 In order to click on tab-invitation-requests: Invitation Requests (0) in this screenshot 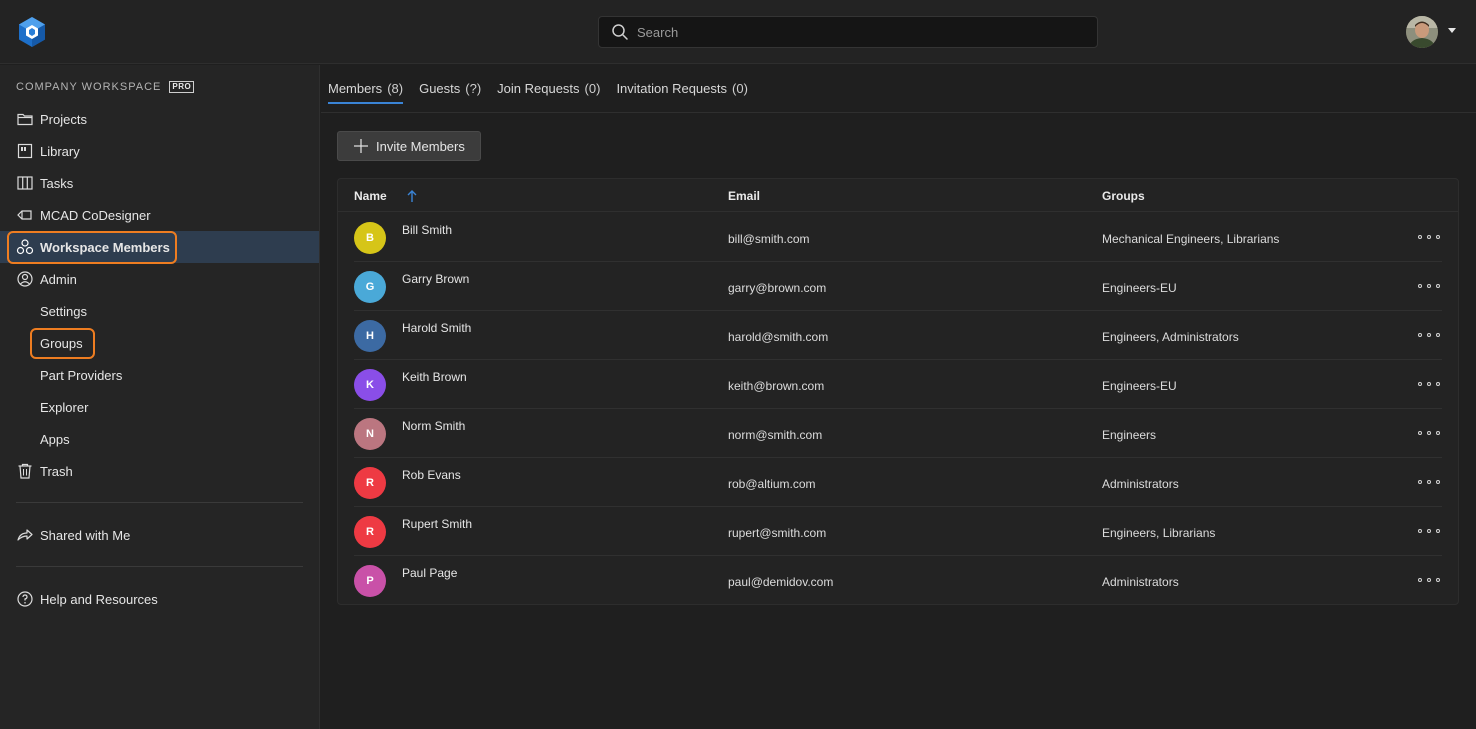, I will do `click(681, 88)`.